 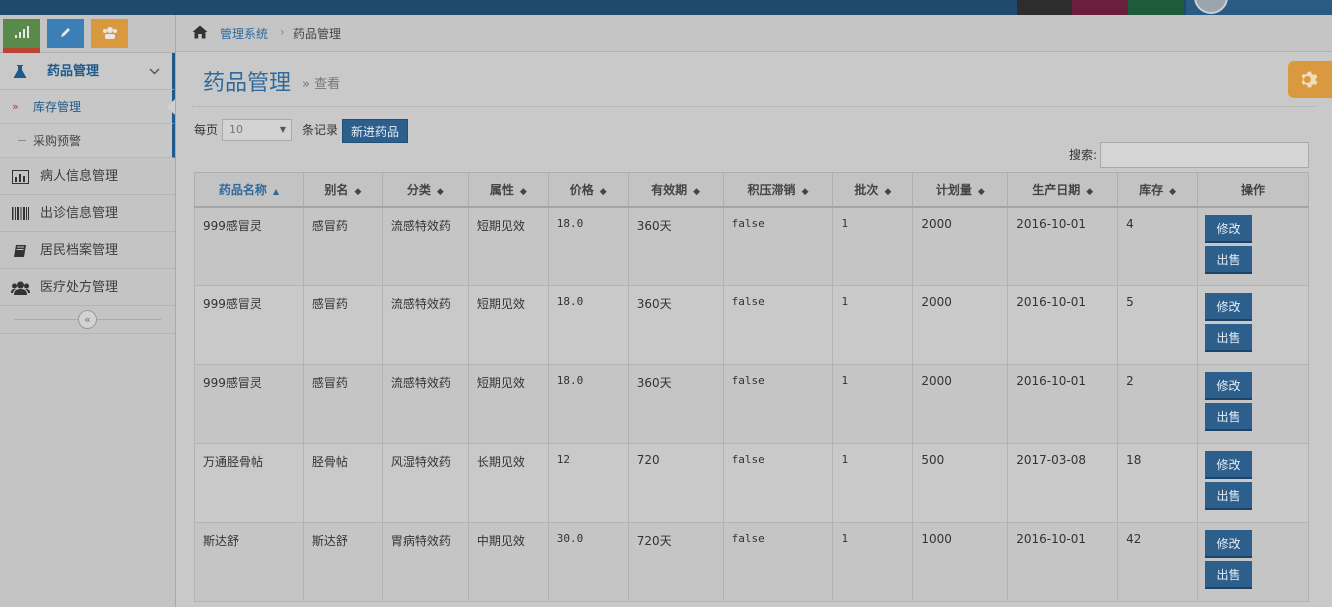 I want to click on sidebar-item-label: 医疗处方管理, so click(x=79, y=287).